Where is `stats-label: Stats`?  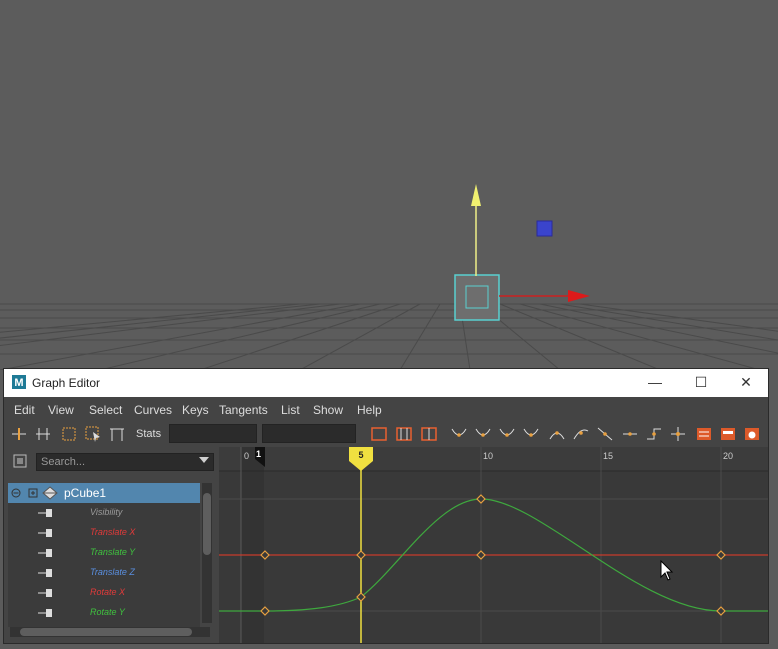
stats-label: Stats is located at coordinates (149, 434).